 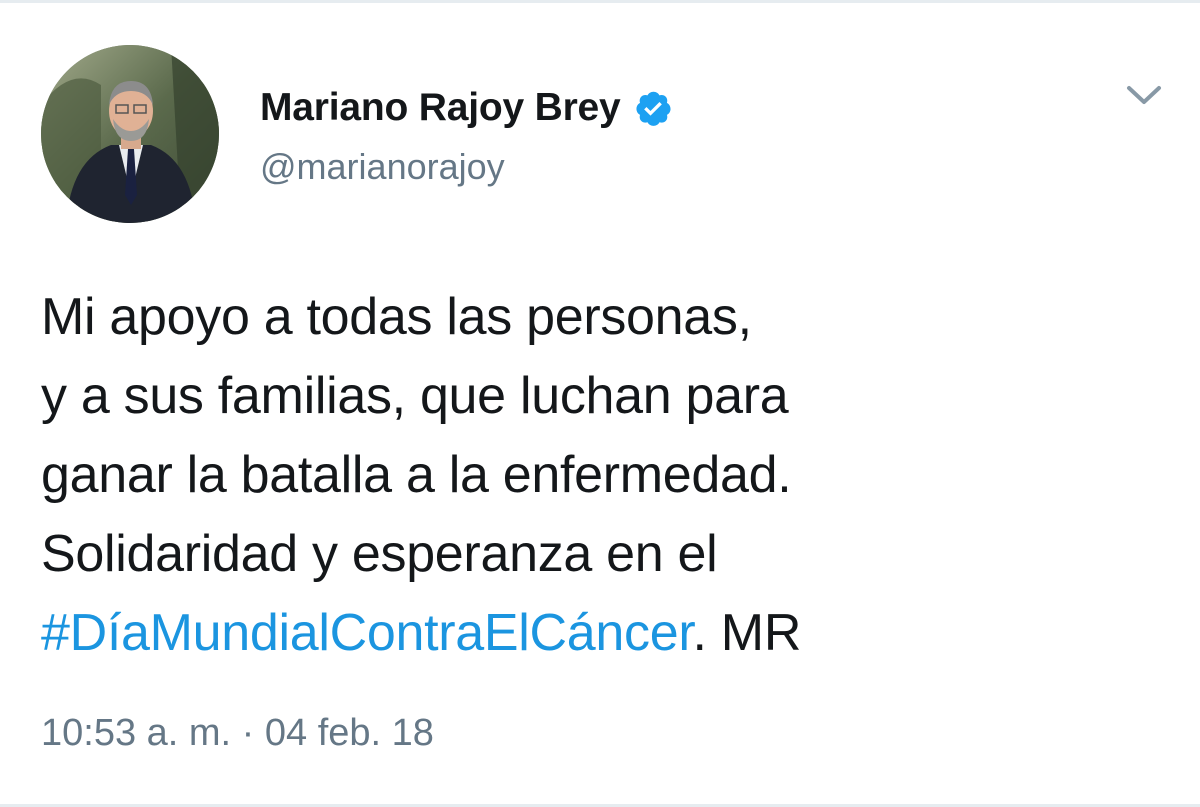 What do you see at coordinates (416, 475) in the screenshot?
I see `tweet-text-line: ganar la batalla a la enfermedad.` at bounding box center [416, 475].